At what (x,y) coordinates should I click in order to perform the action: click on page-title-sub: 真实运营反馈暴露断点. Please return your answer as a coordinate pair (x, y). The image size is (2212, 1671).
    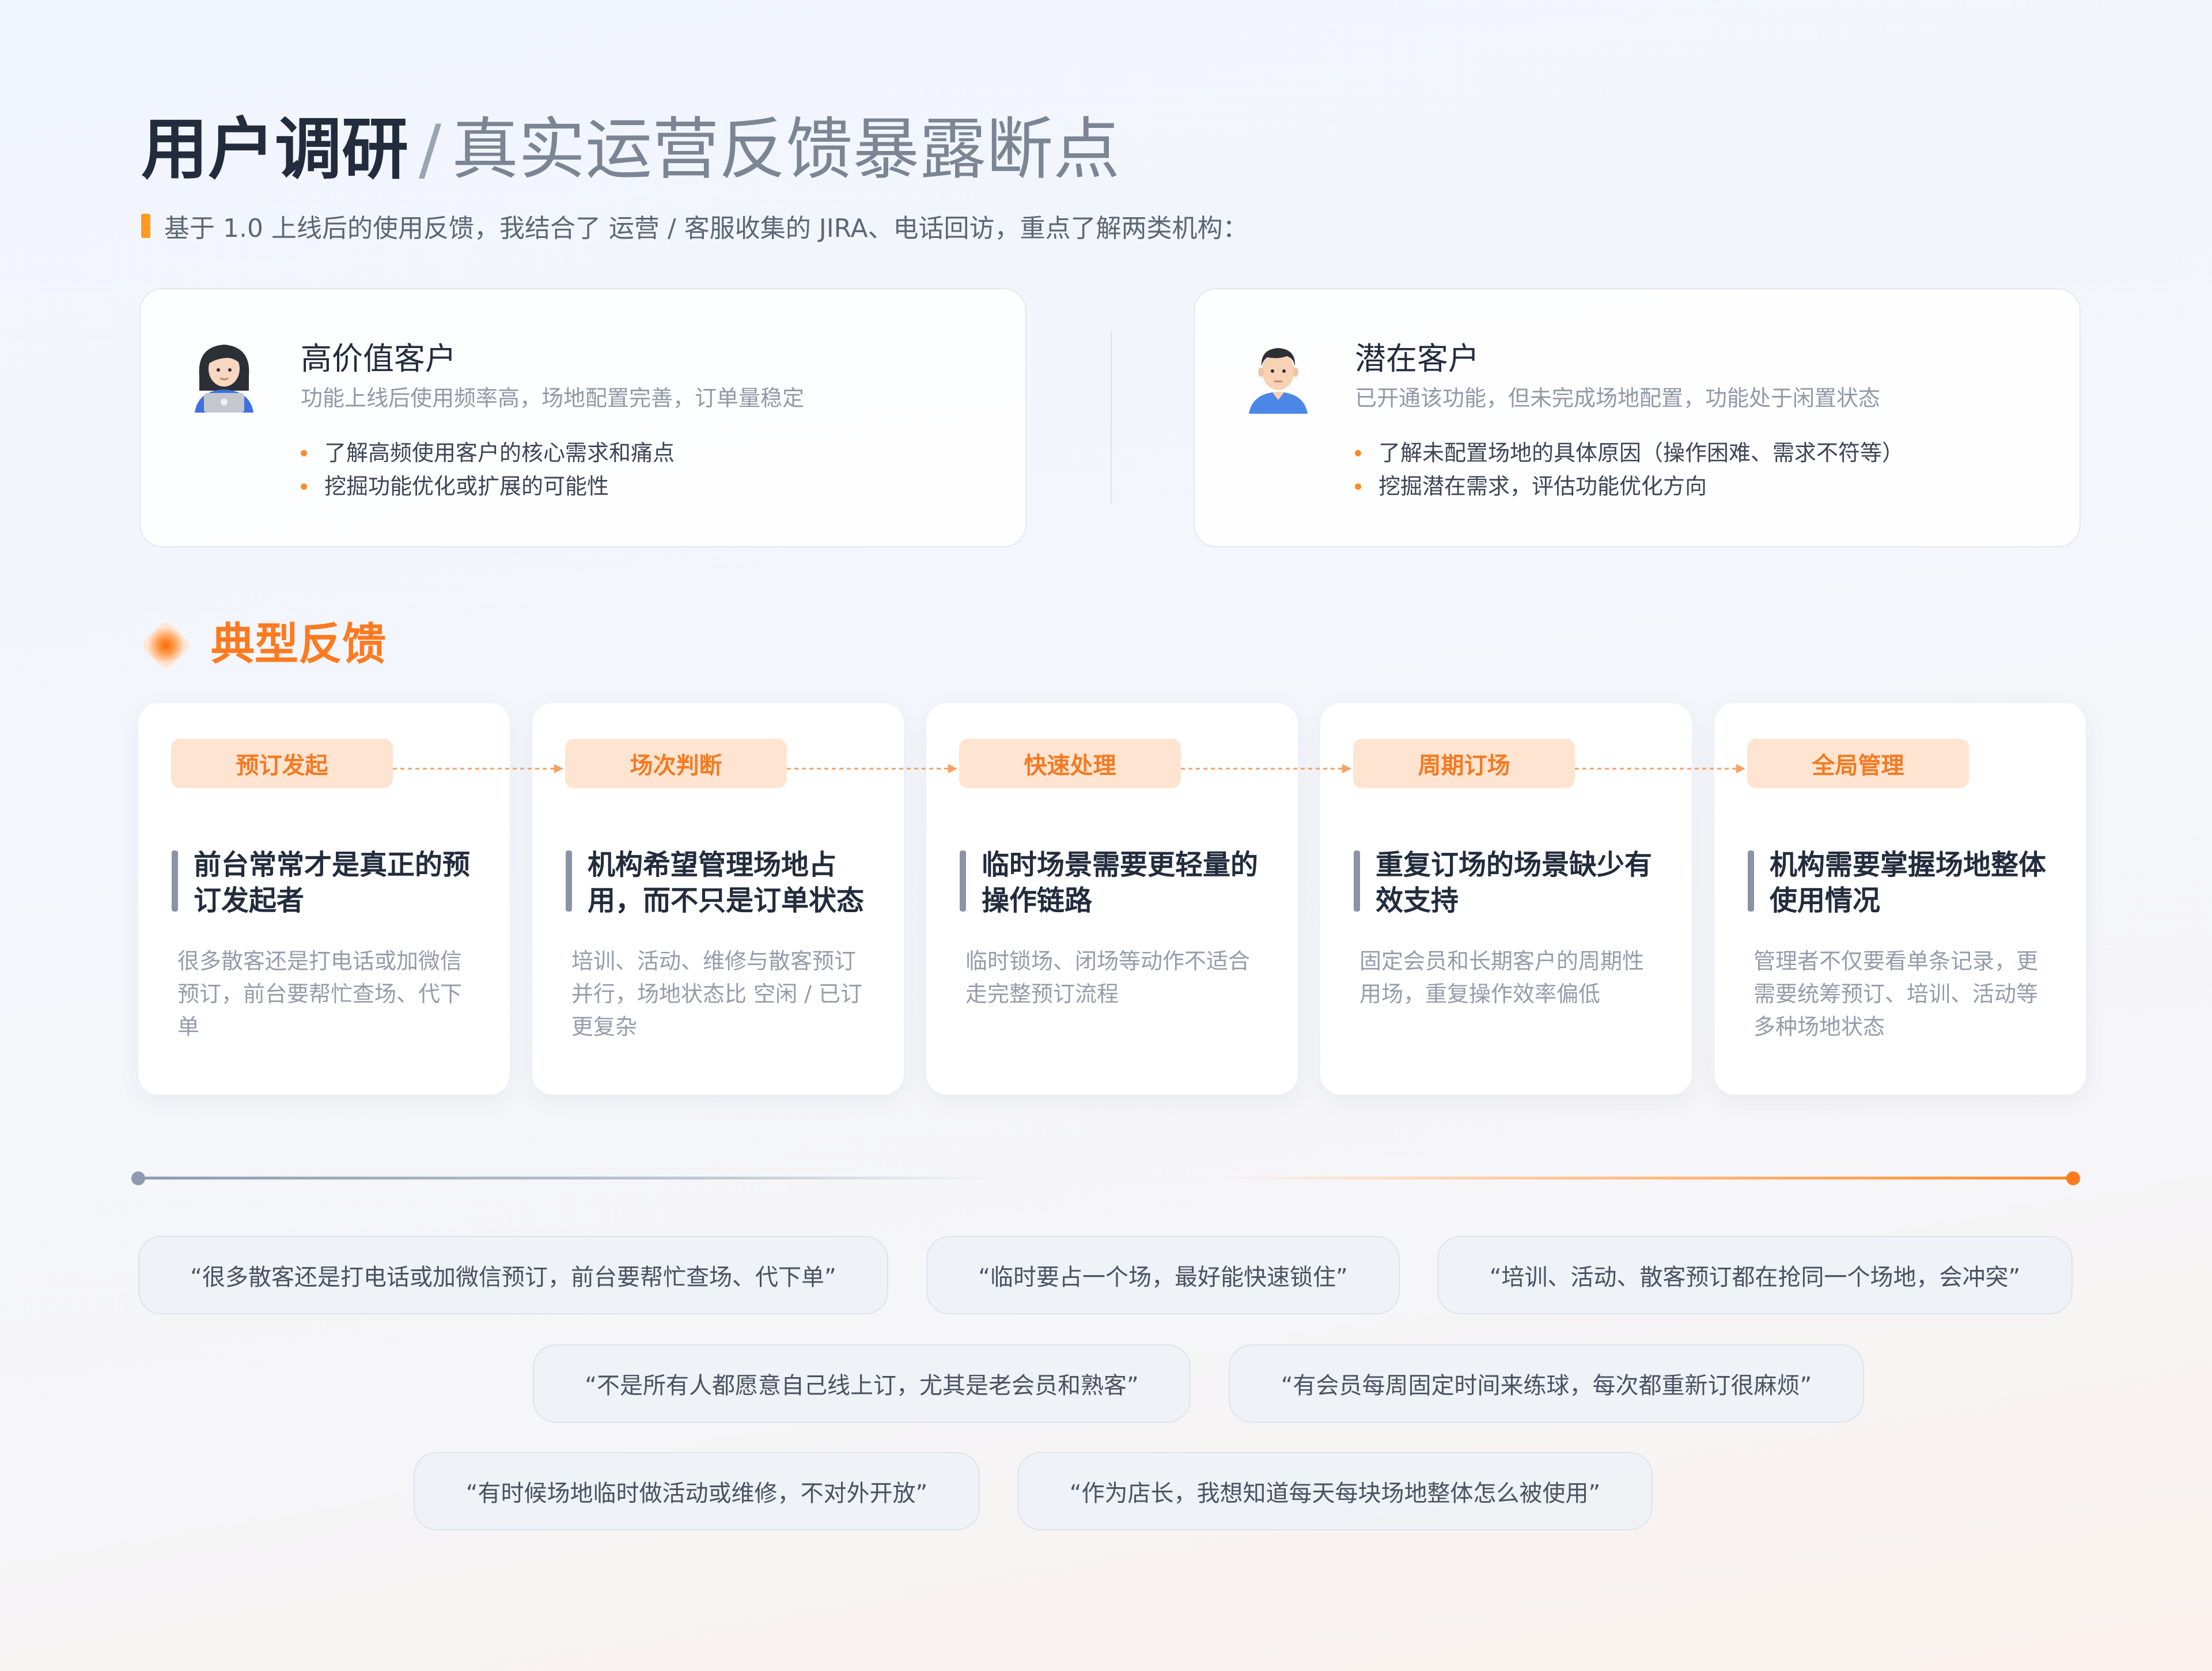
    Looking at the image, I should click on (786, 149).